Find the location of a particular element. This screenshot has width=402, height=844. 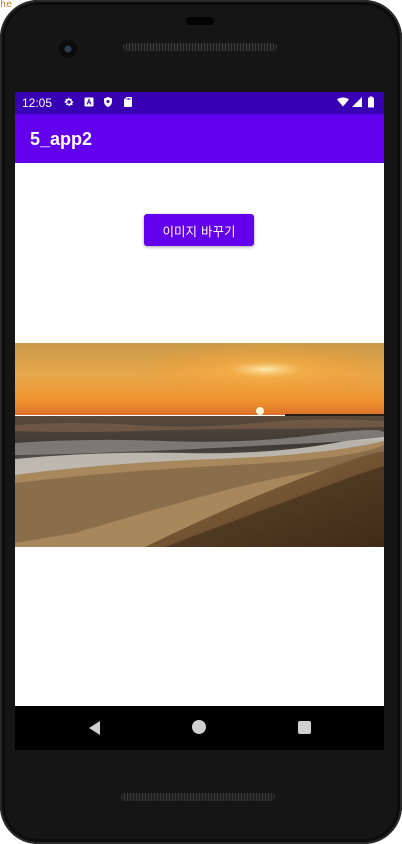

cellular-signal-icon is located at coordinates (357, 102).